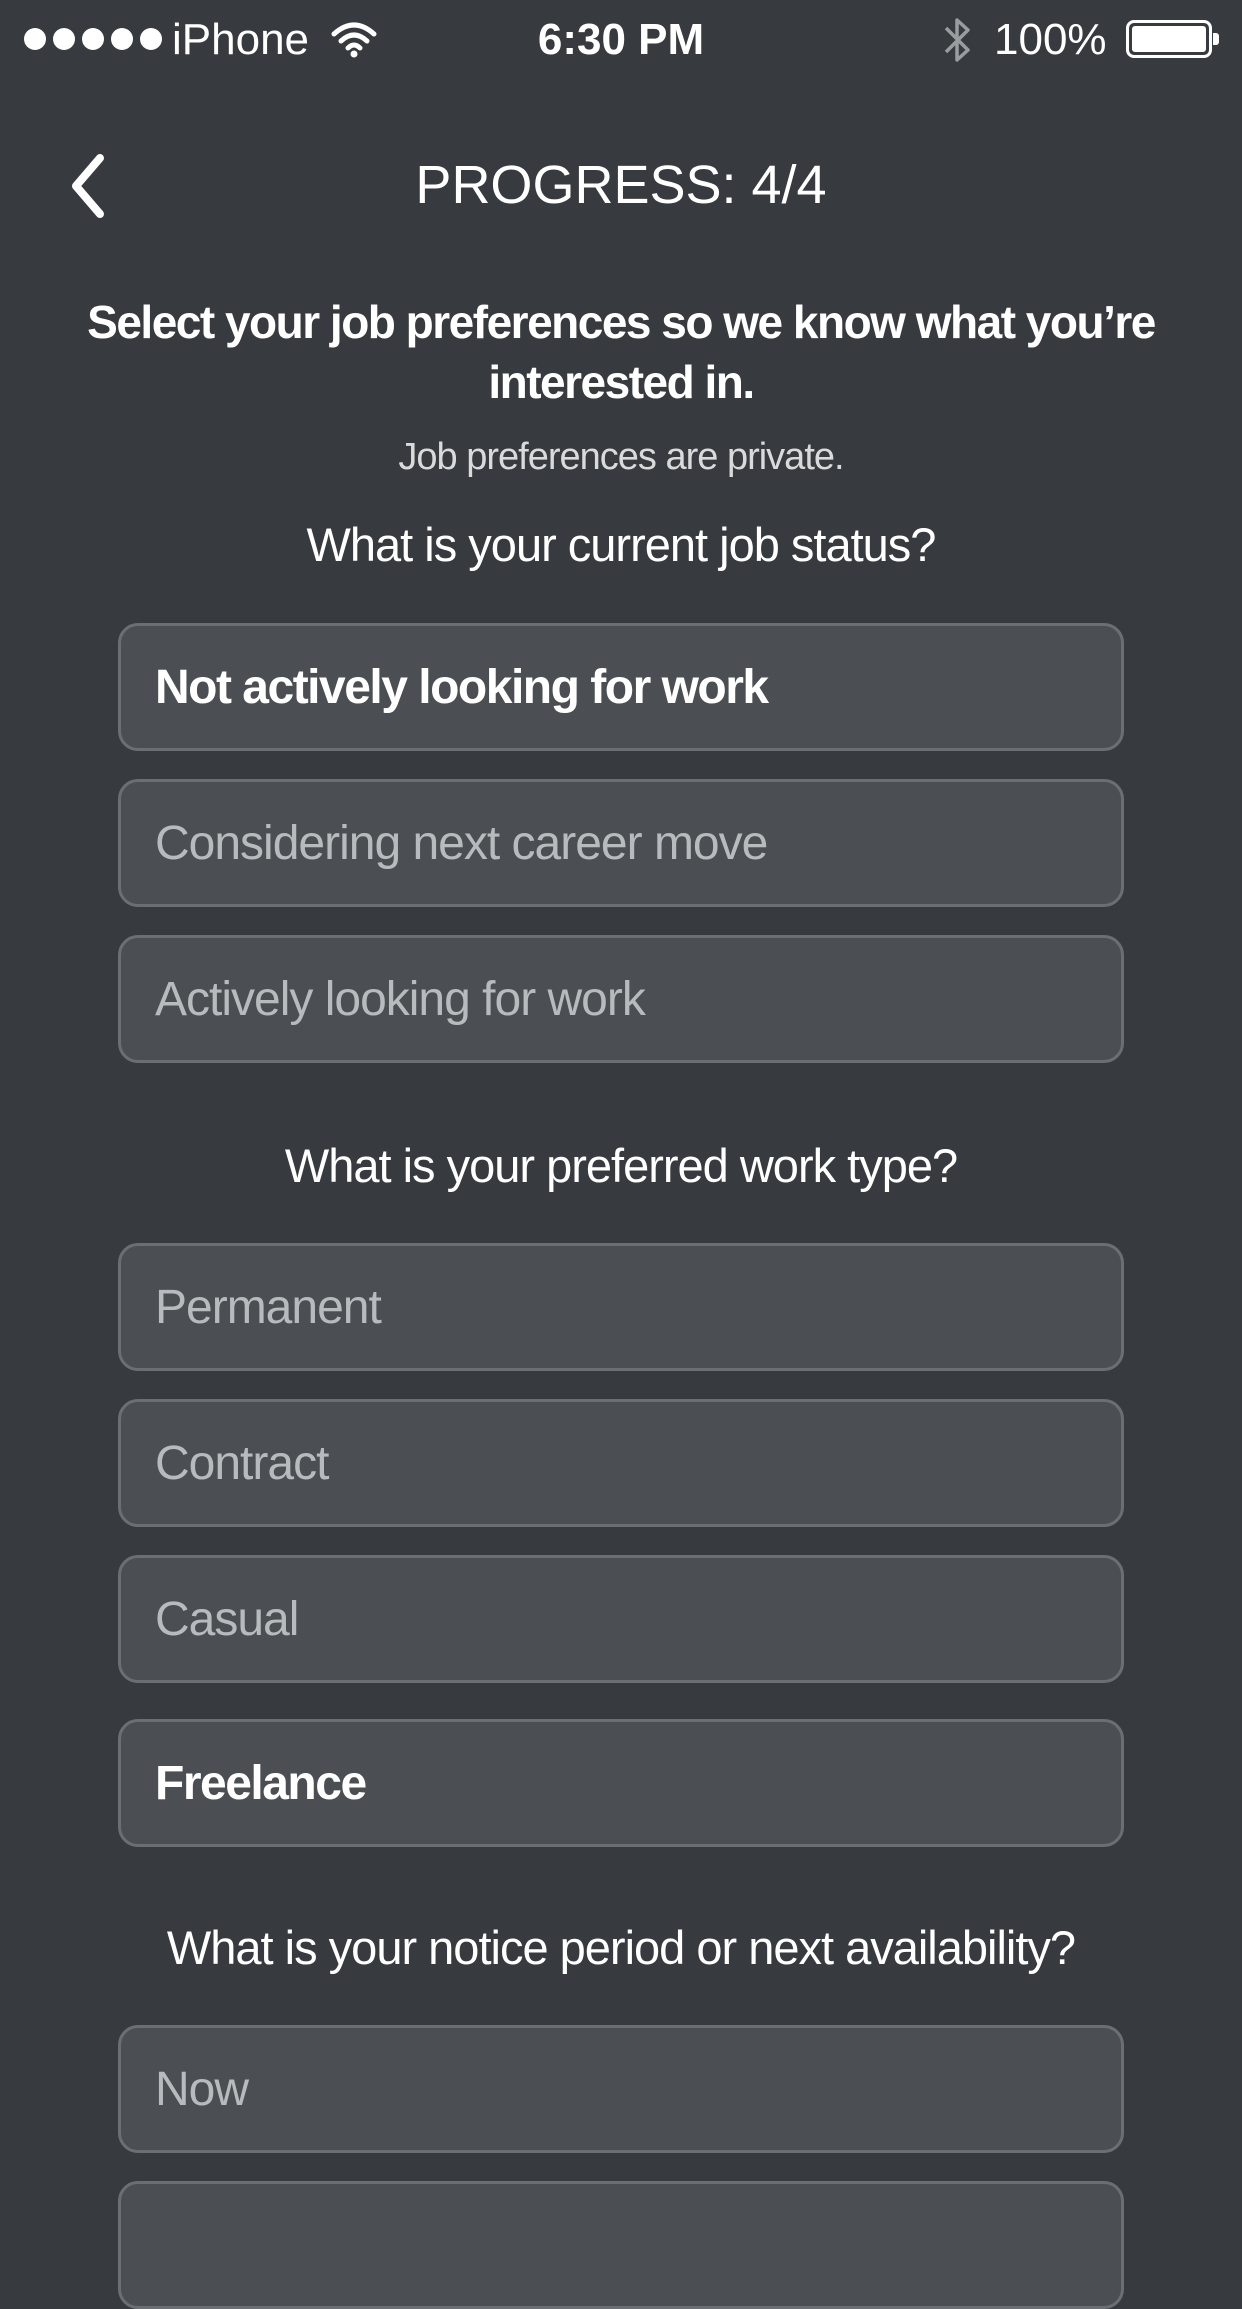  What do you see at coordinates (621, 2245) in the screenshot?
I see `option-next-availability` at bounding box center [621, 2245].